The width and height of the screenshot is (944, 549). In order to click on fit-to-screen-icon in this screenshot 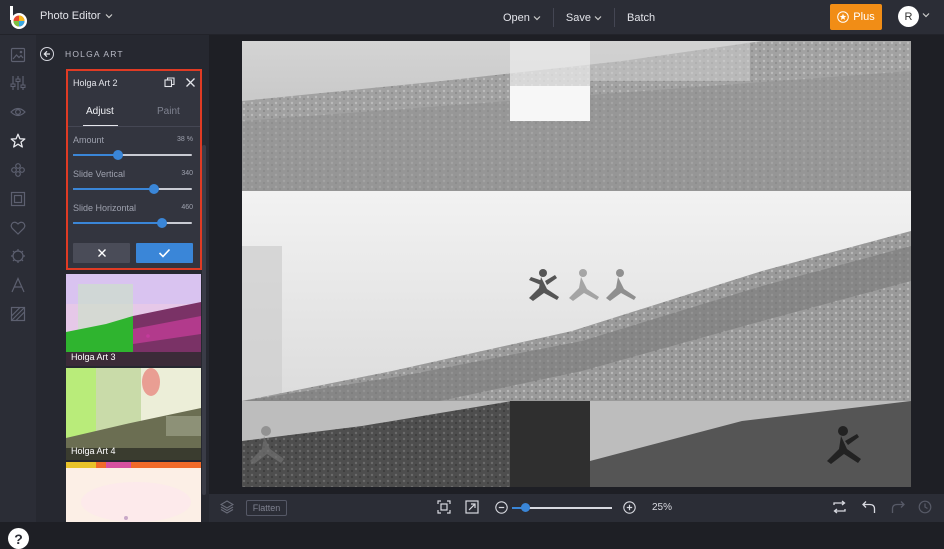, I will do `click(444, 507)`.